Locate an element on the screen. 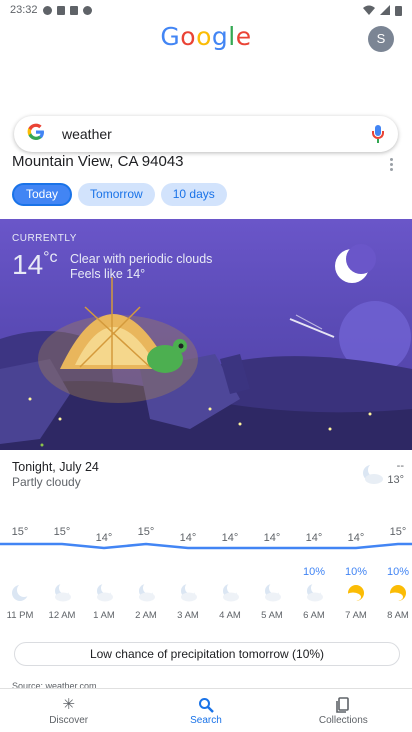 The height and width of the screenshot is (732, 412). hourly-item: 14° 5 AM is located at coordinates (272, 570).